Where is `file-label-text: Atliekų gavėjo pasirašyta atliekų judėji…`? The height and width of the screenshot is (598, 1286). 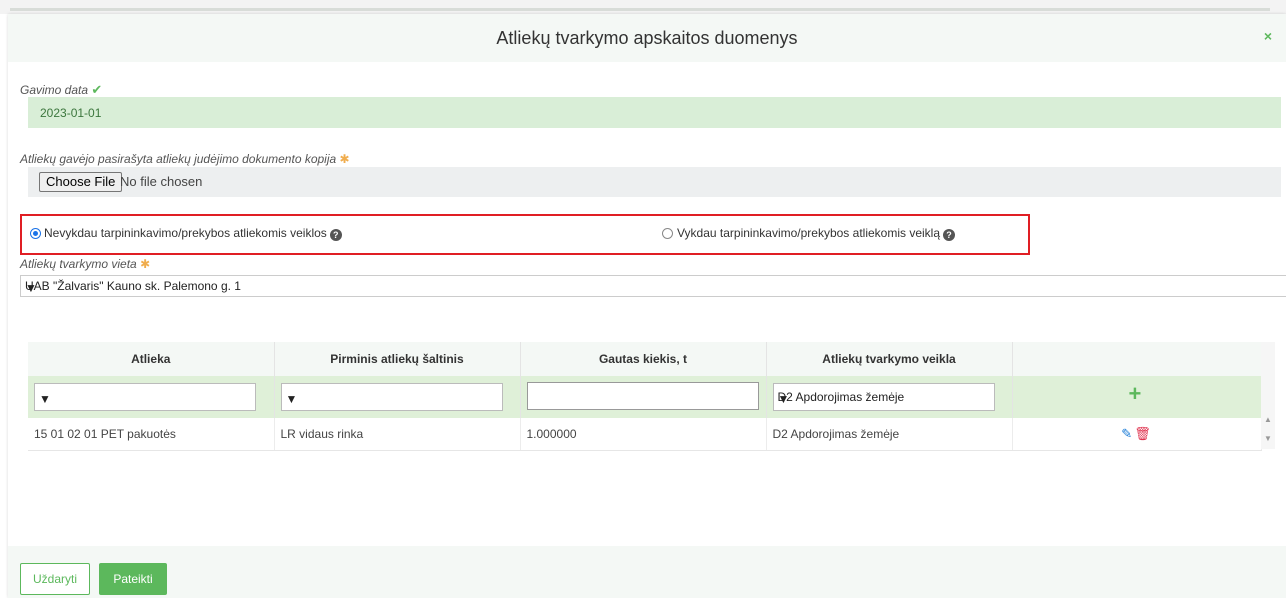 file-label-text: Atliekų gavėjo pasirašyta atliekų judėji… is located at coordinates (178, 159).